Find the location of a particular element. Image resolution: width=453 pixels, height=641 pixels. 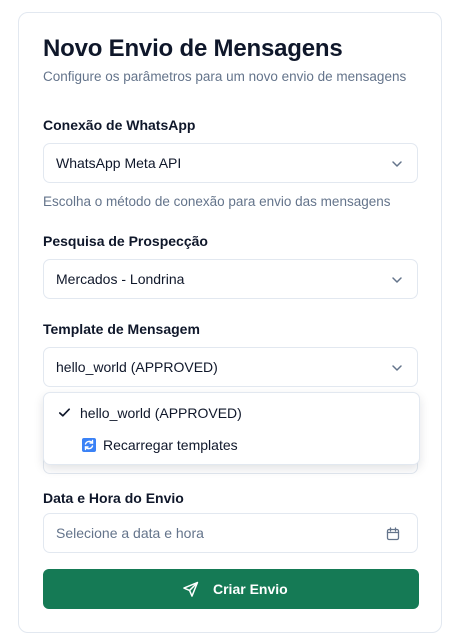

template-option-hello-world: hello_world (APPROVED) is located at coordinates (231, 413).